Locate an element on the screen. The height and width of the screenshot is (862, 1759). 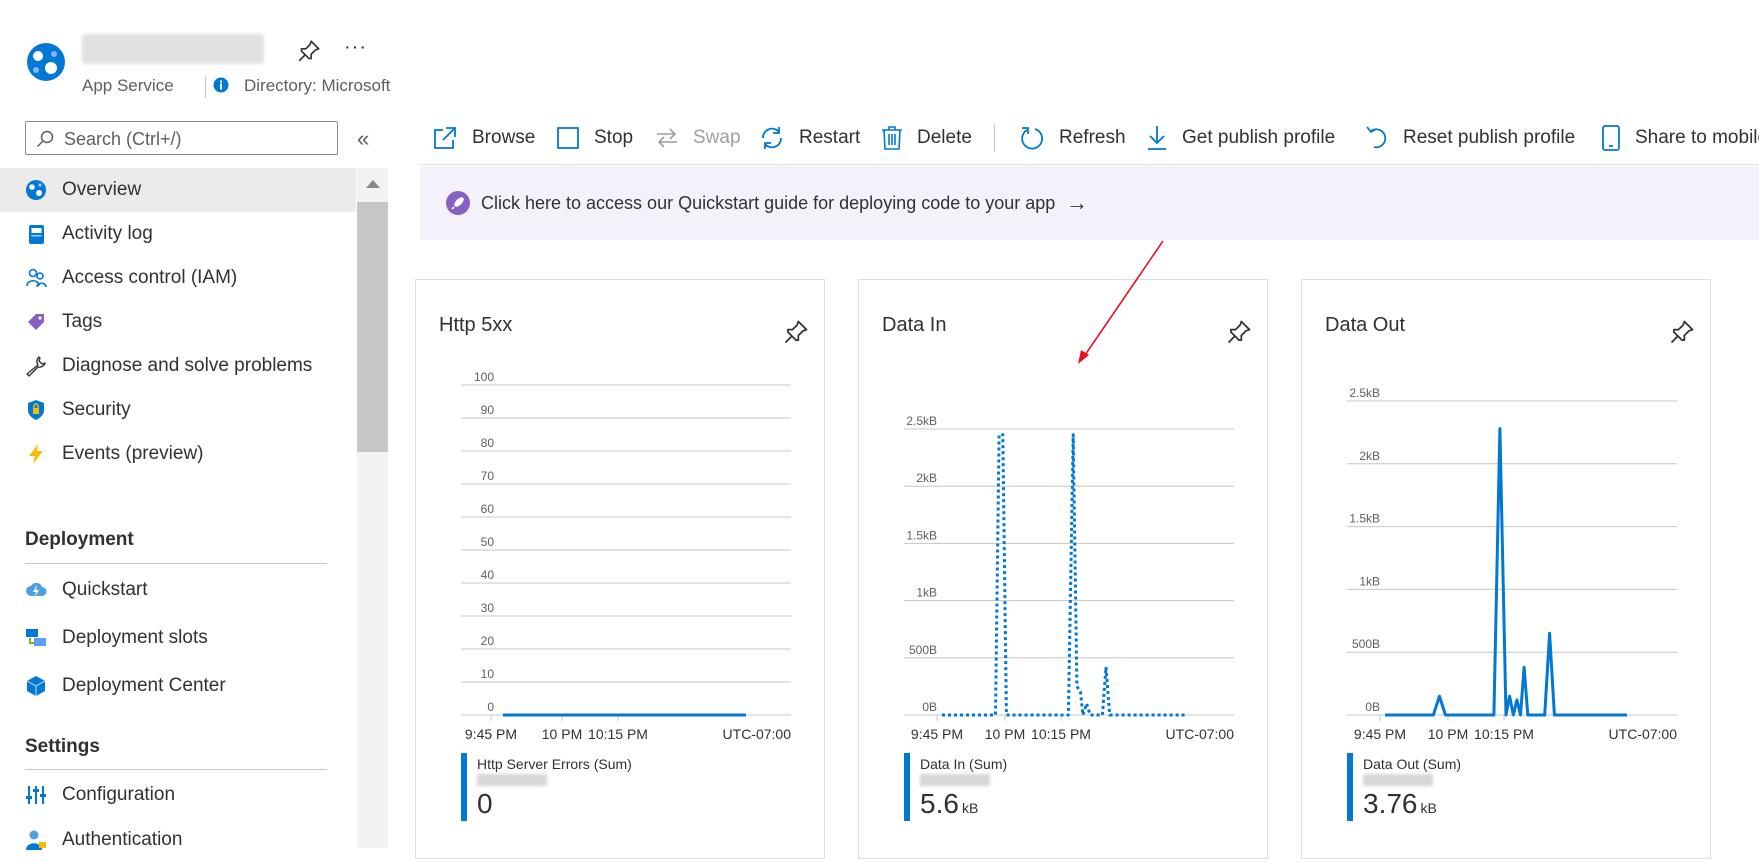
restart-label: Restart is located at coordinates (830, 137).